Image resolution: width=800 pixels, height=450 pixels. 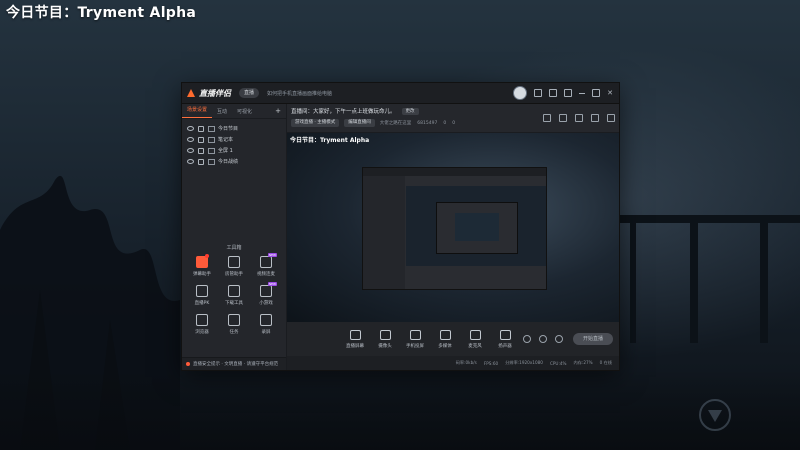 I want to click on layout-icon, so click(x=547, y=118).